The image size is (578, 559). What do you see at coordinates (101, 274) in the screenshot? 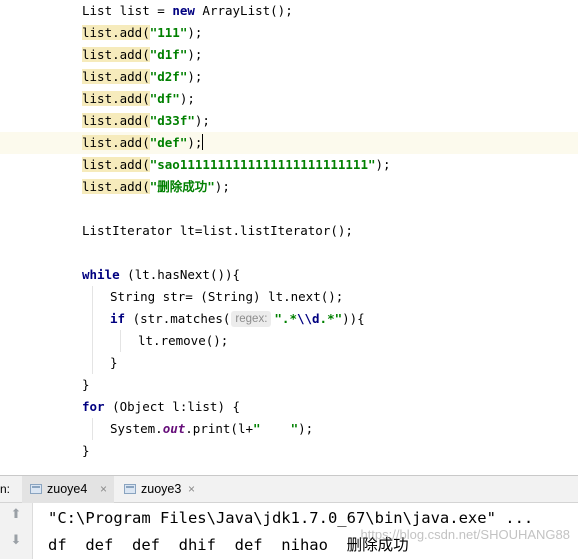
I see `code-token: while` at bounding box center [101, 274].